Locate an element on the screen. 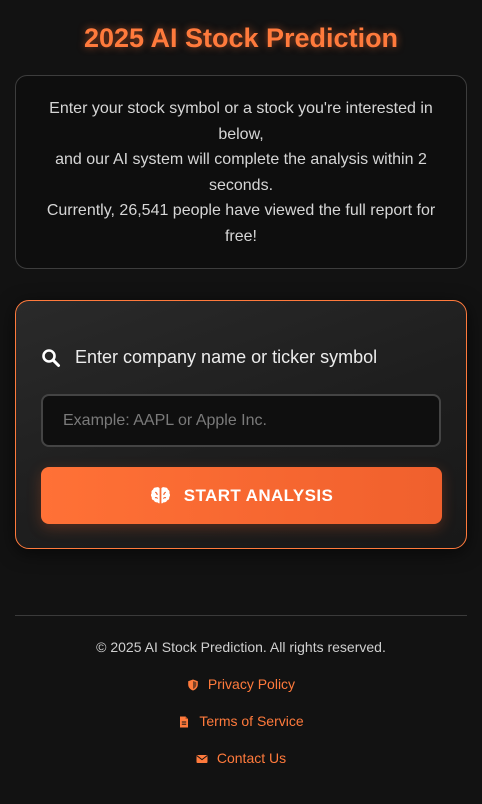 The image size is (482, 804). terms-of-service-label: Terms of Service is located at coordinates (251, 721).